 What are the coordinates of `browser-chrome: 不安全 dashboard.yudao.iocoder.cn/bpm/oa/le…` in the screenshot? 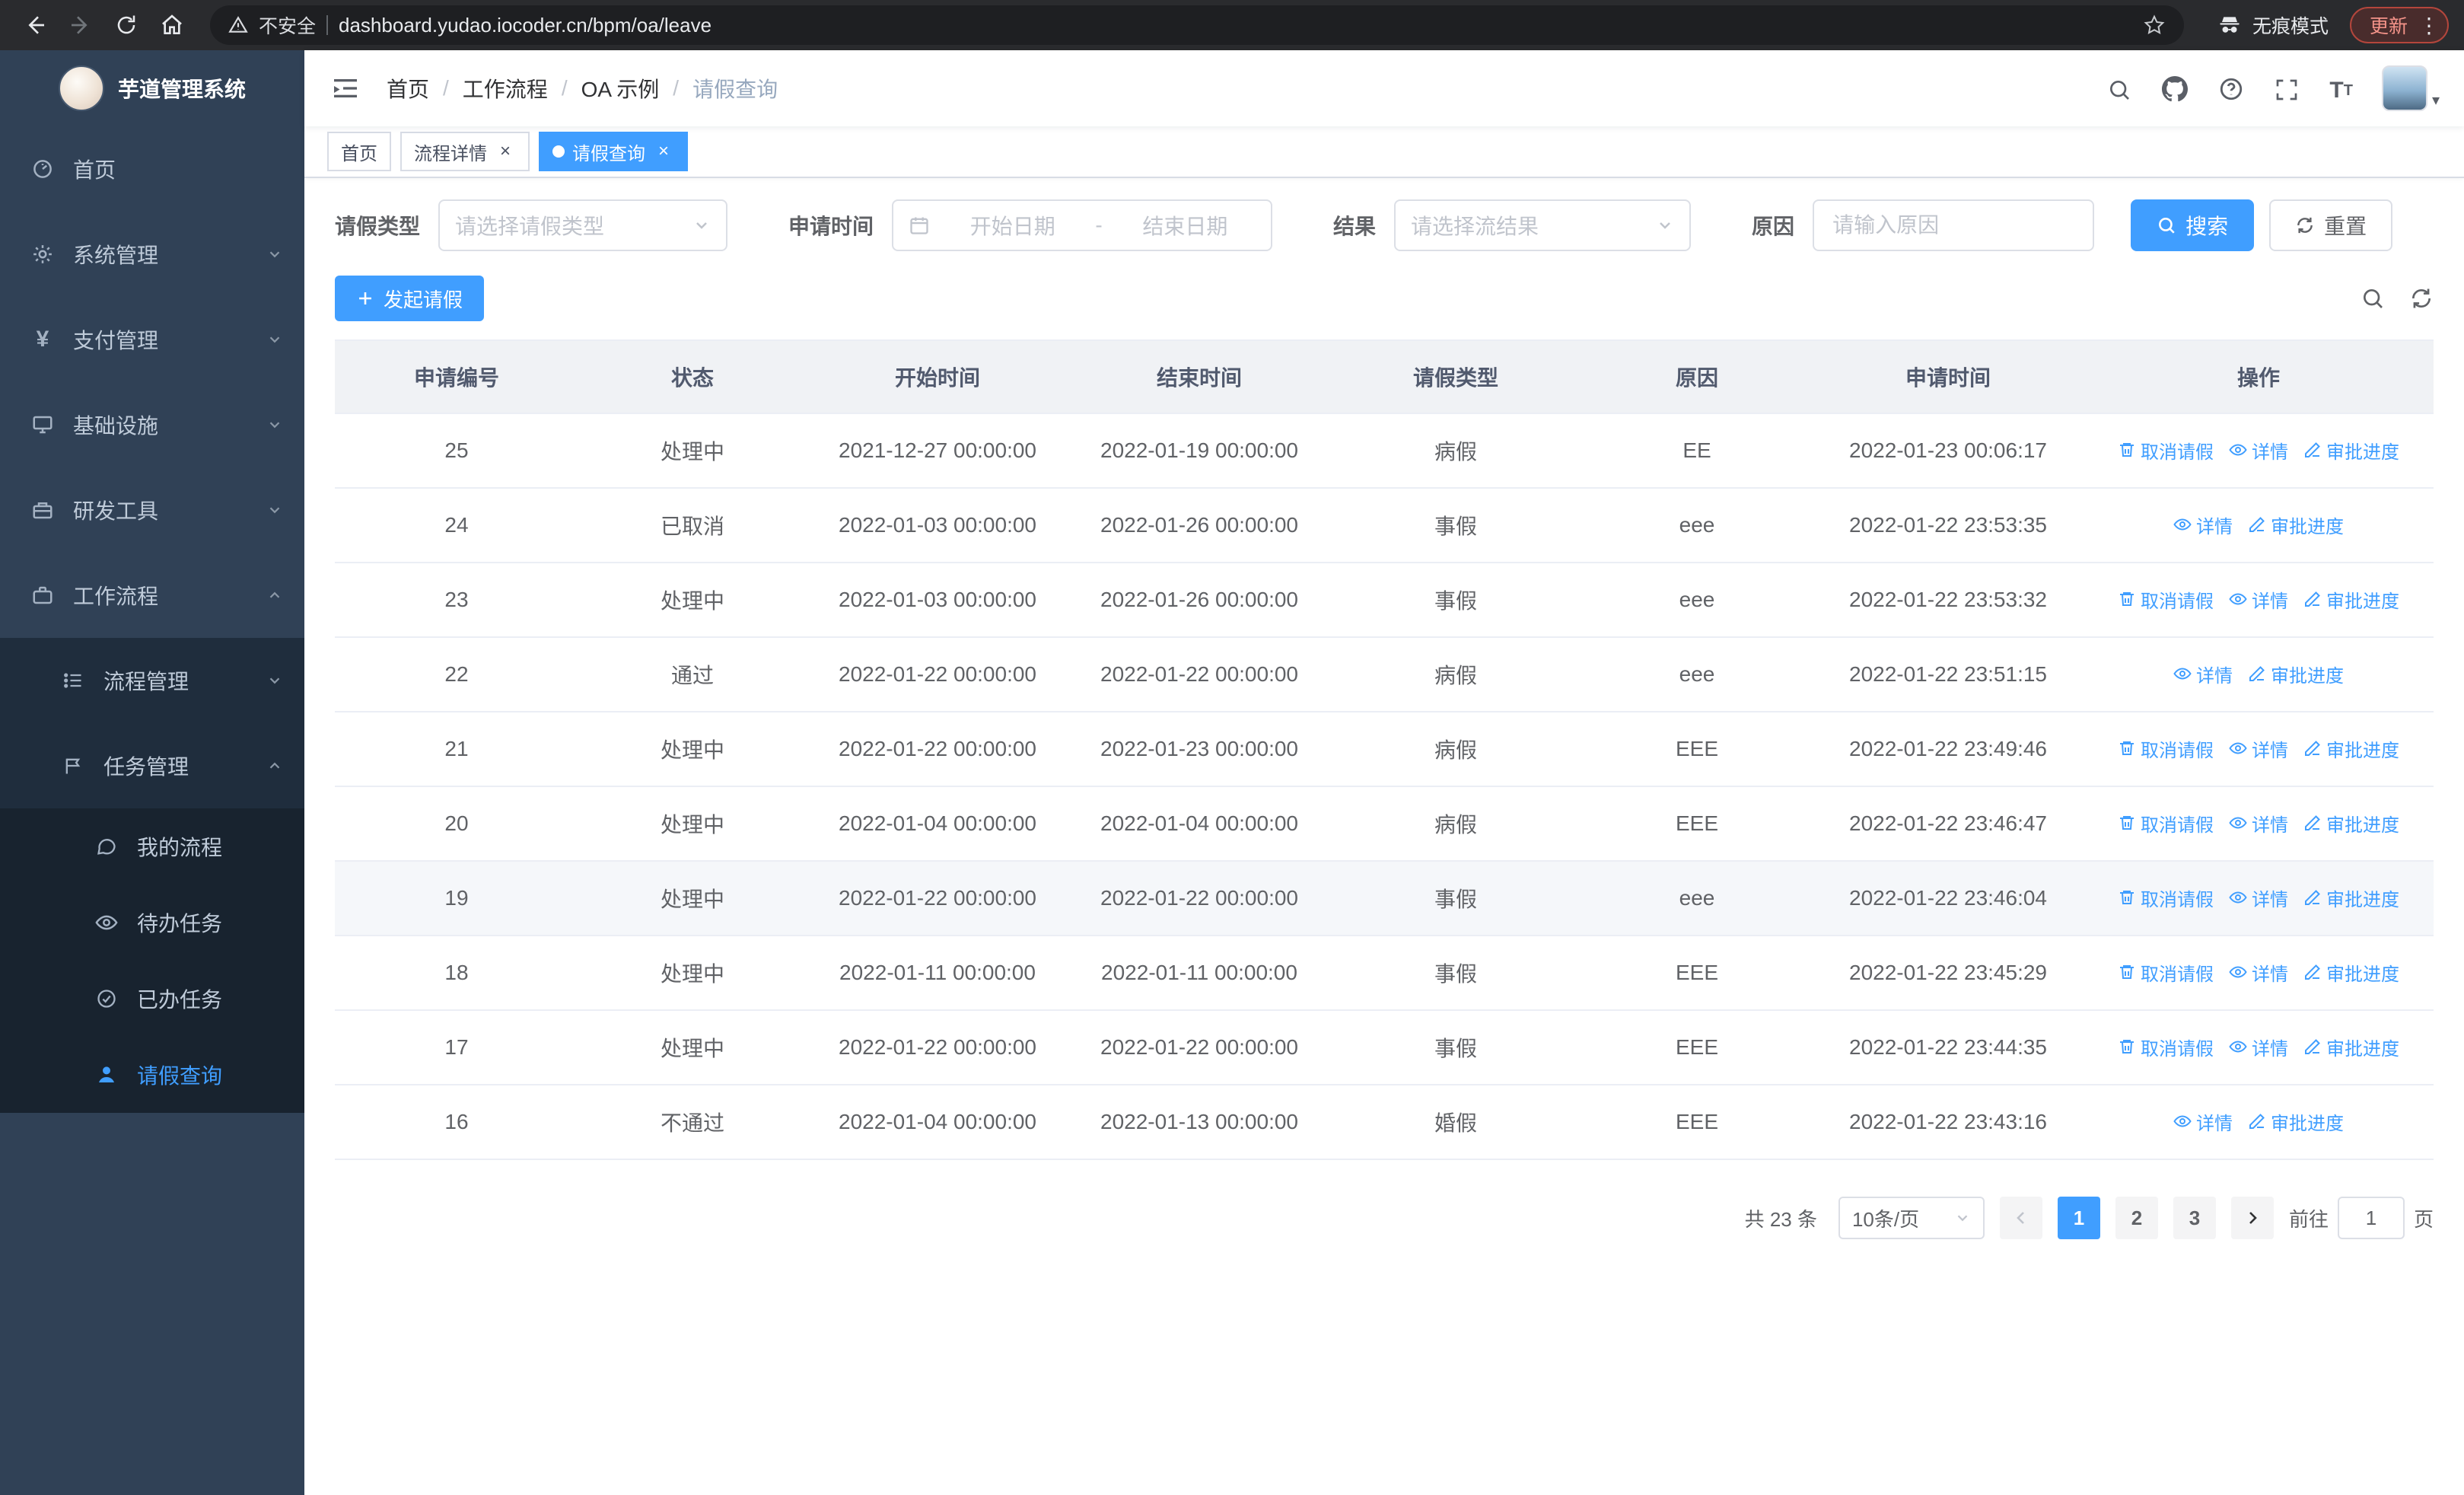 It's located at (1232, 25).